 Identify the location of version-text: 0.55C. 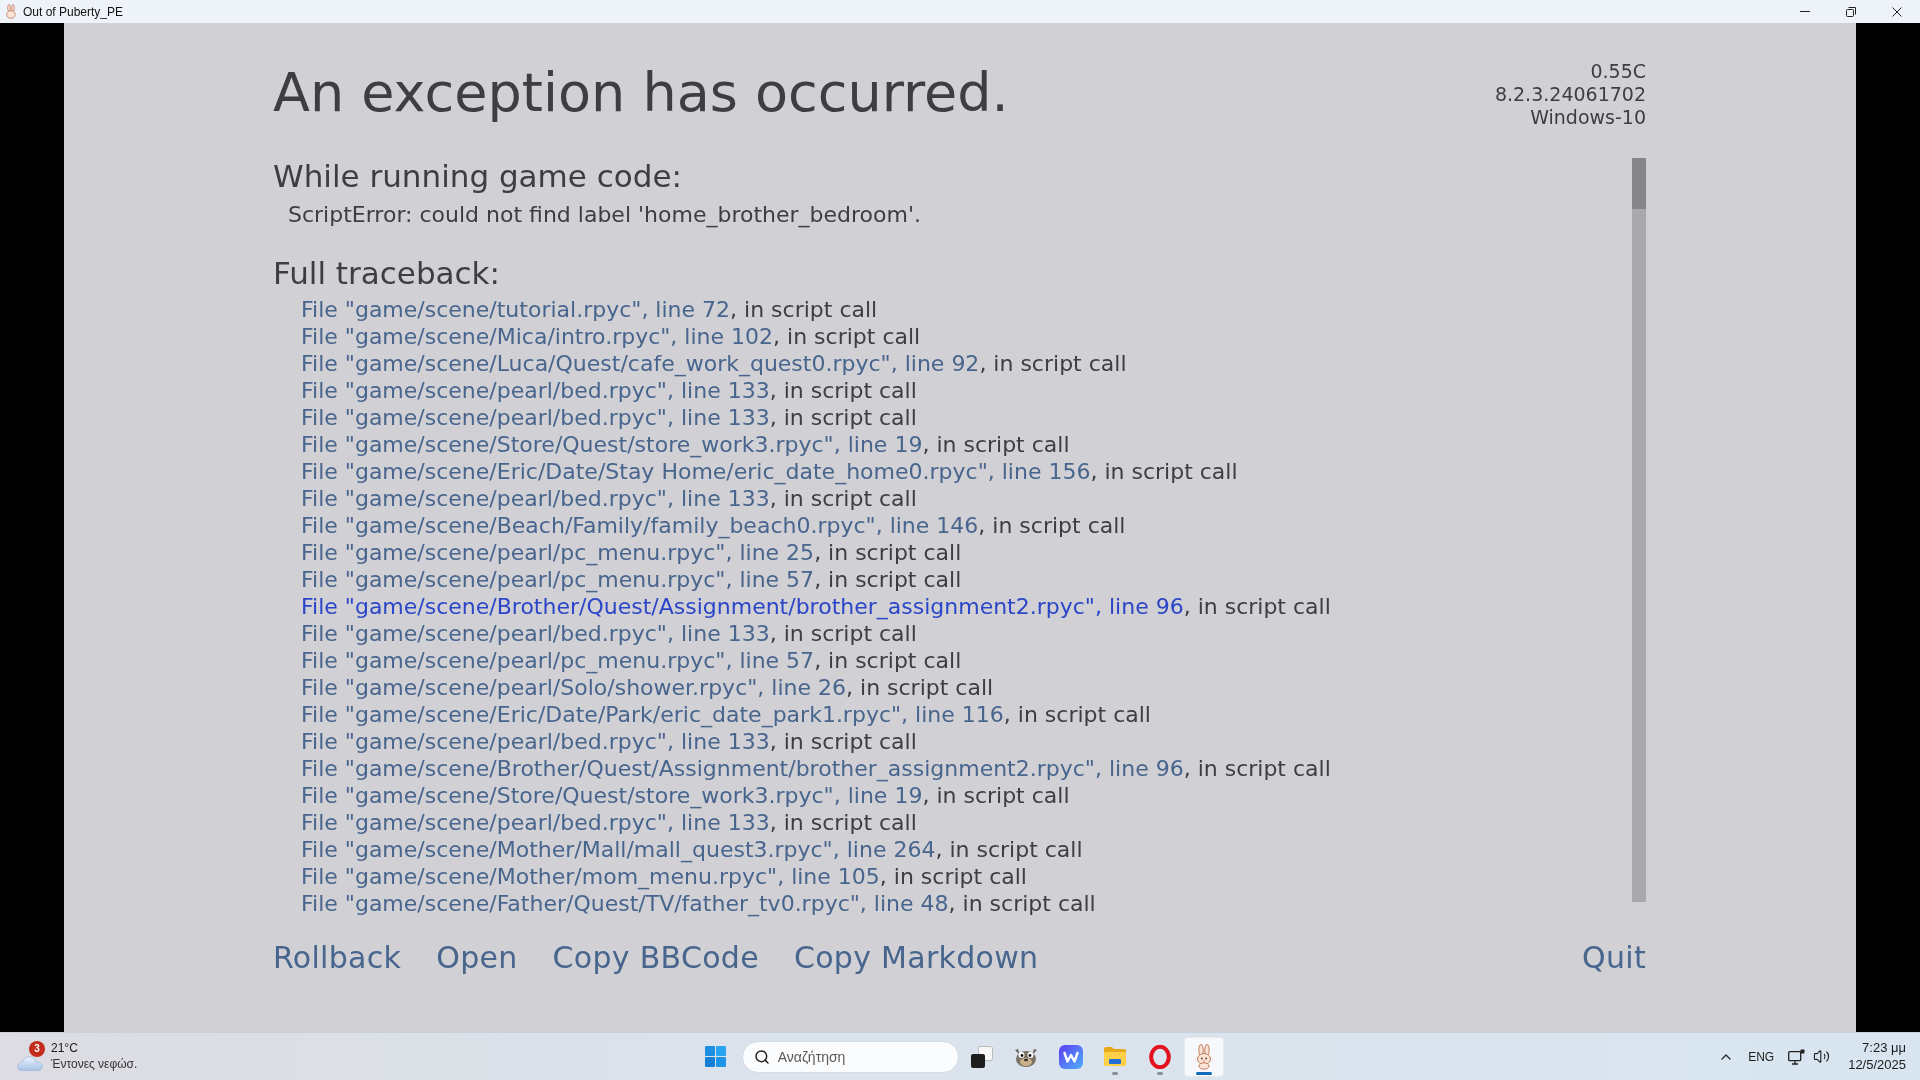
(1618, 71).